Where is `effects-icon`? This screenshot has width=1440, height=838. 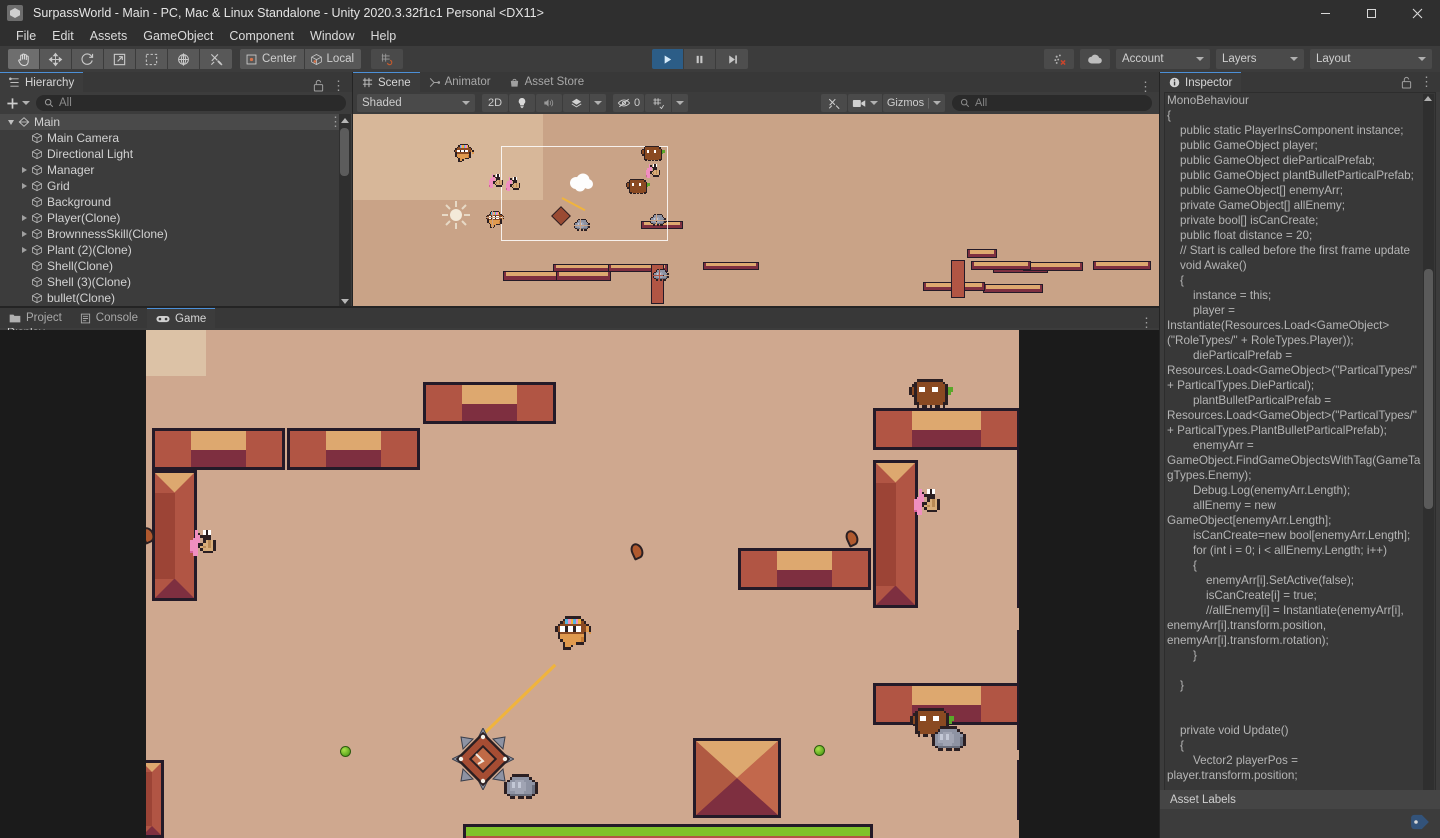 effects-icon is located at coordinates (576, 103).